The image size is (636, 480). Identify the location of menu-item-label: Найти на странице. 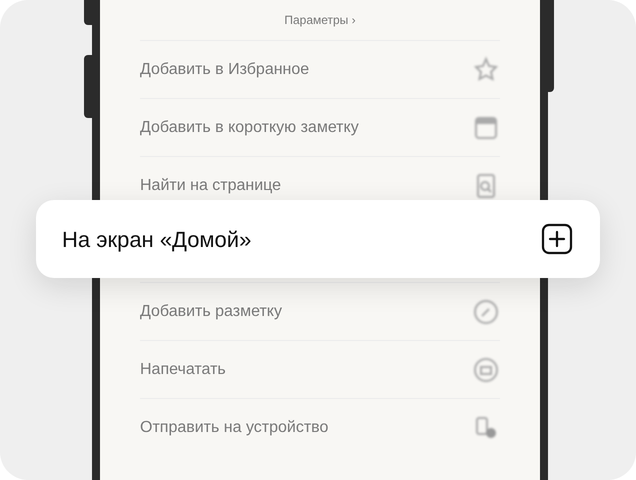
(211, 186).